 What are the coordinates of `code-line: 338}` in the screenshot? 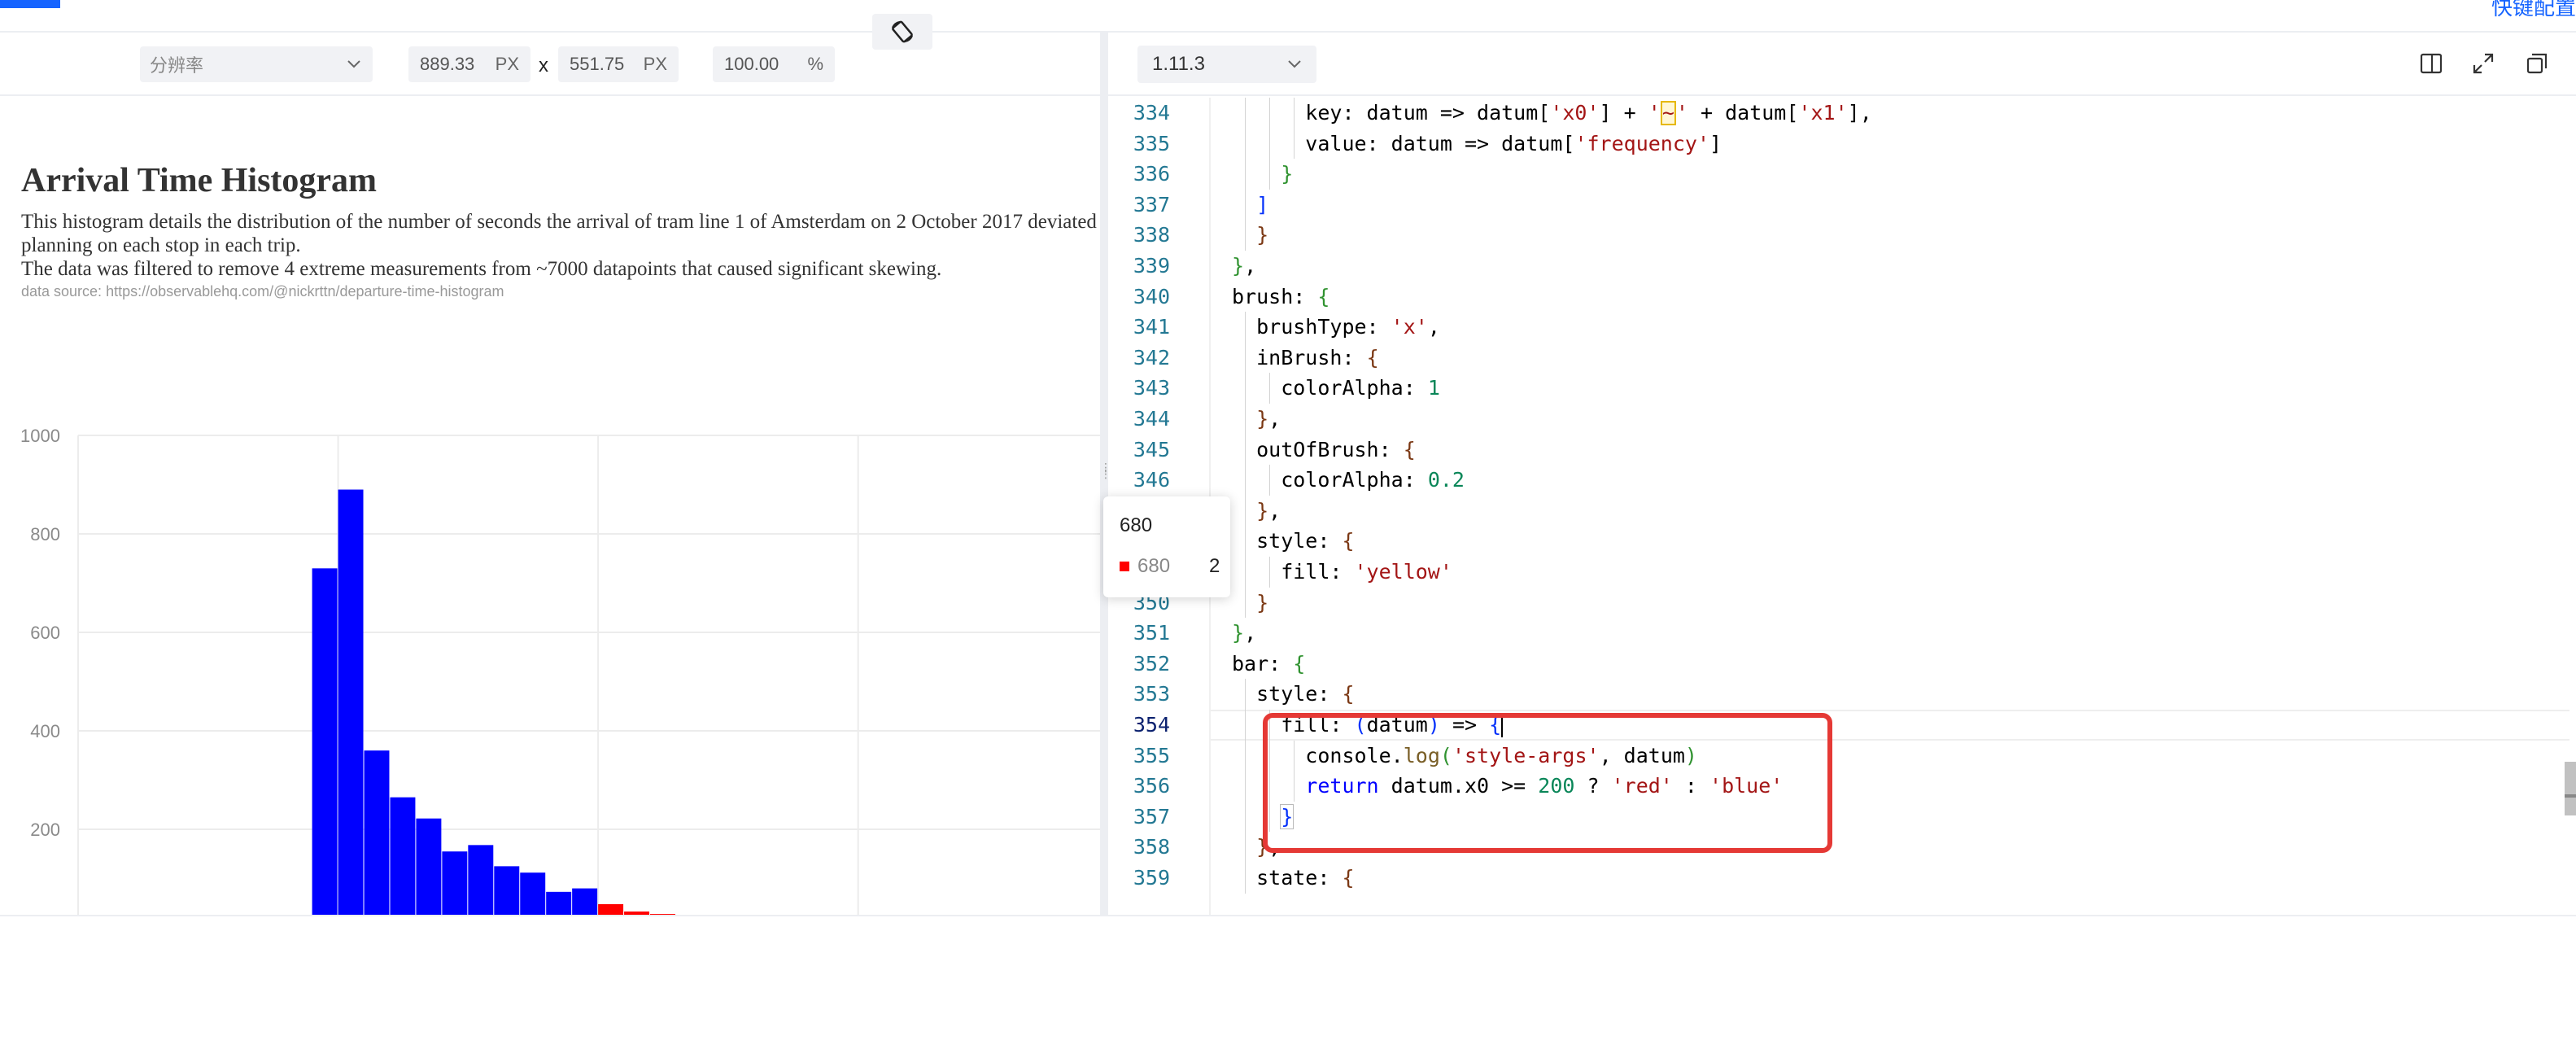 It's located at (1840, 235).